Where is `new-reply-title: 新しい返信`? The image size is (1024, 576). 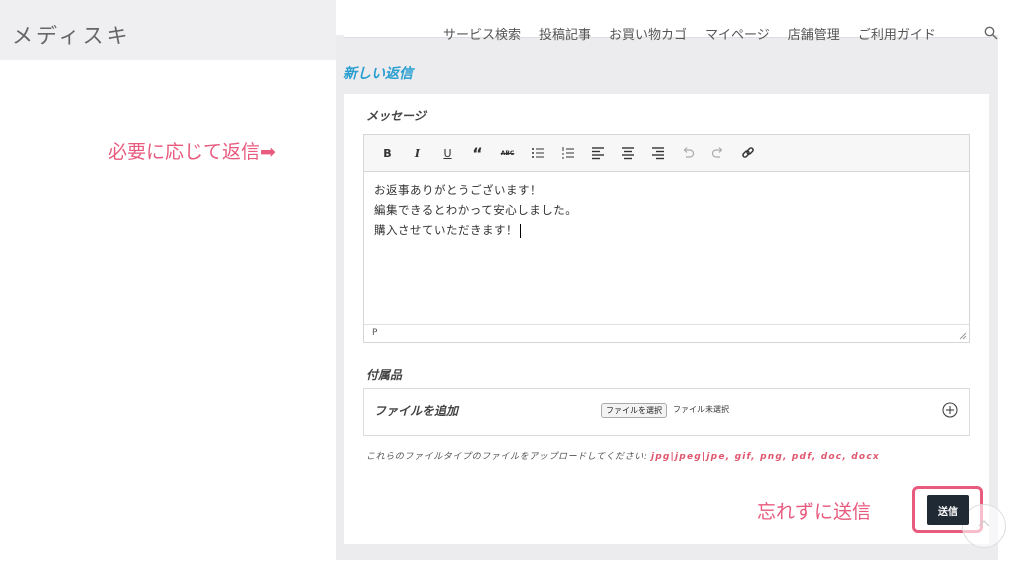
new-reply-title: 新しい返信 is located at coordinates (378, 74).